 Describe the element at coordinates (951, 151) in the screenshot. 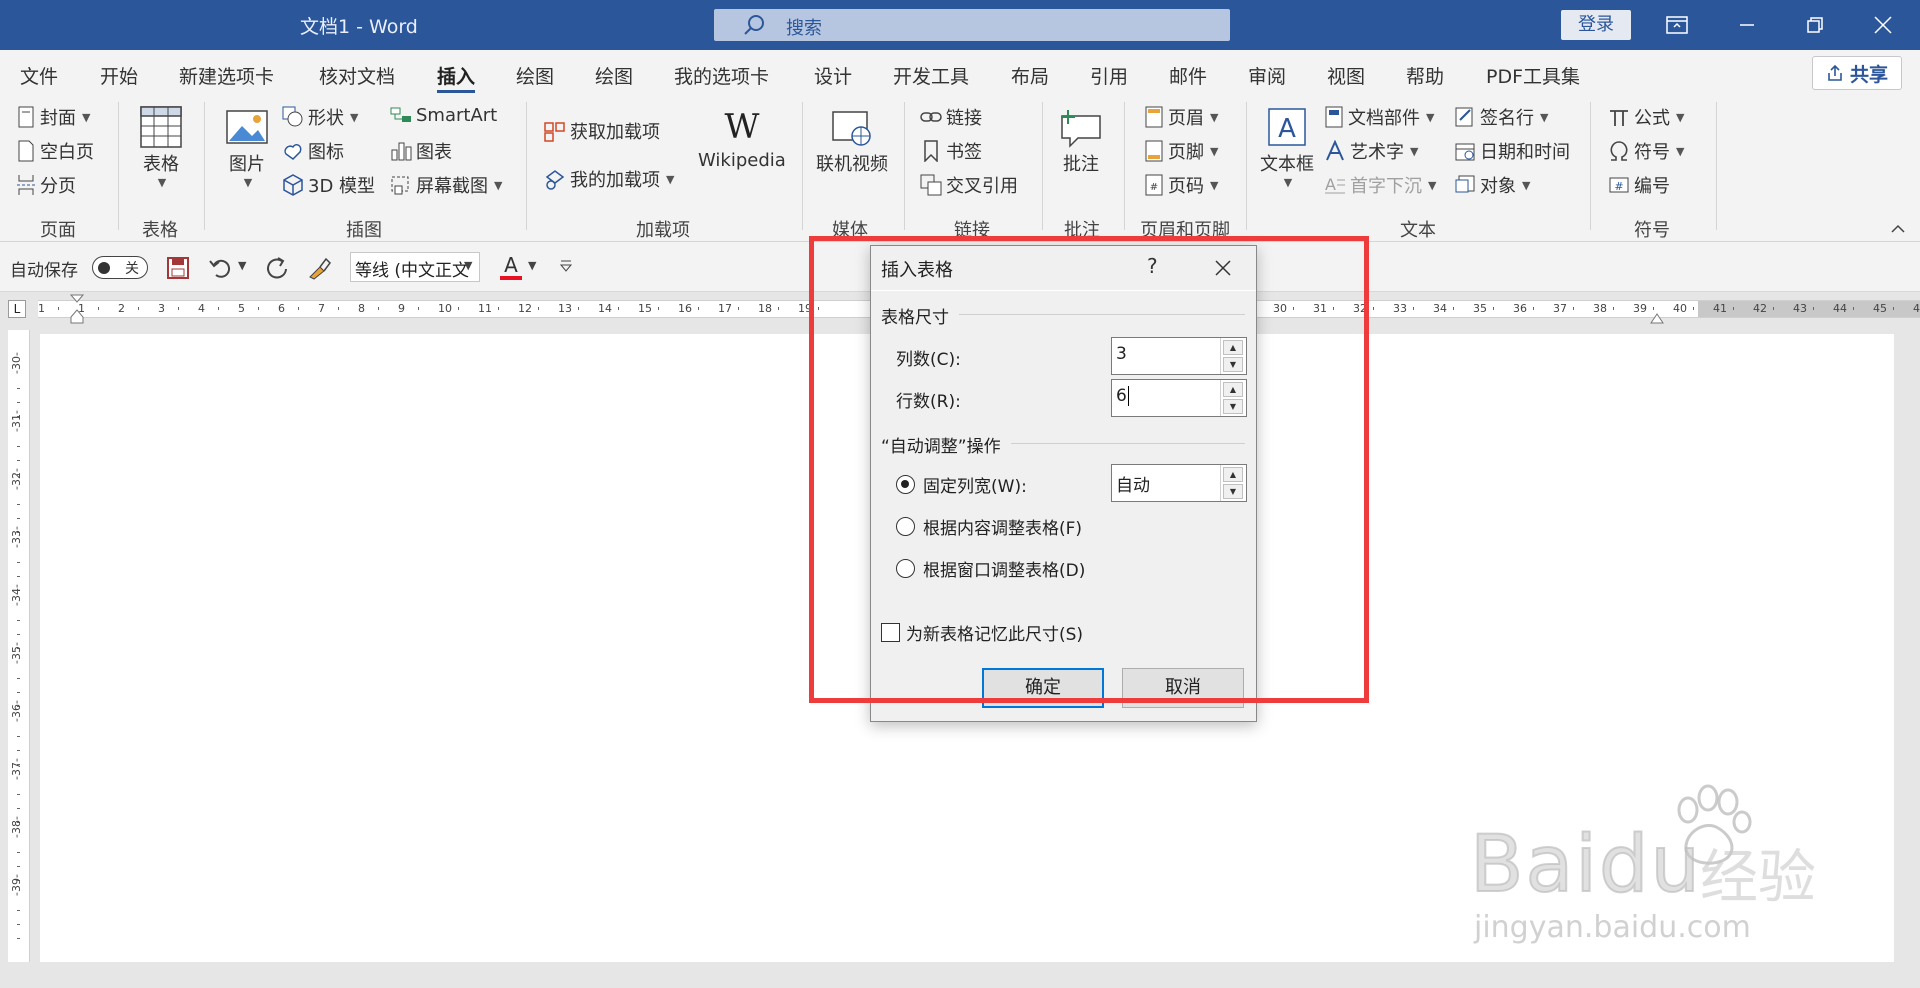

I see `bookmark-button: 书签` at that location.